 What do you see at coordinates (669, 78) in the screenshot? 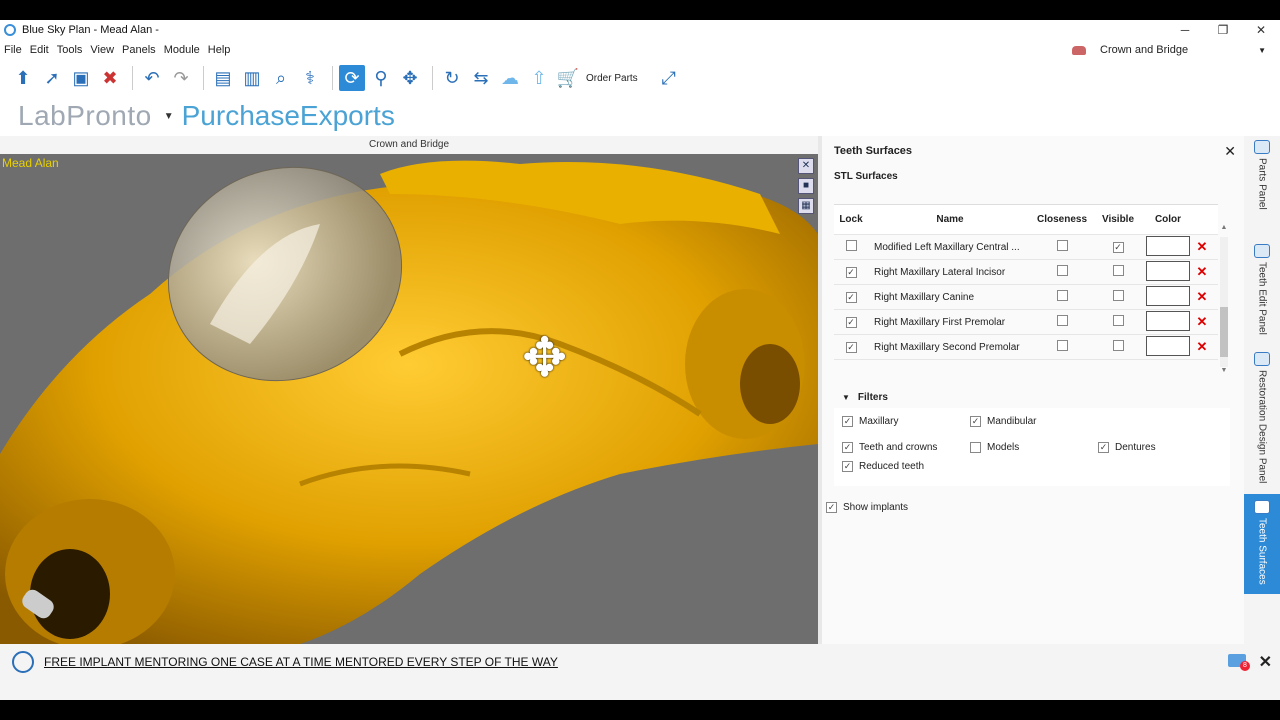
I see `fullscreen-icon: ⤢` at bounding box center [669, 78].